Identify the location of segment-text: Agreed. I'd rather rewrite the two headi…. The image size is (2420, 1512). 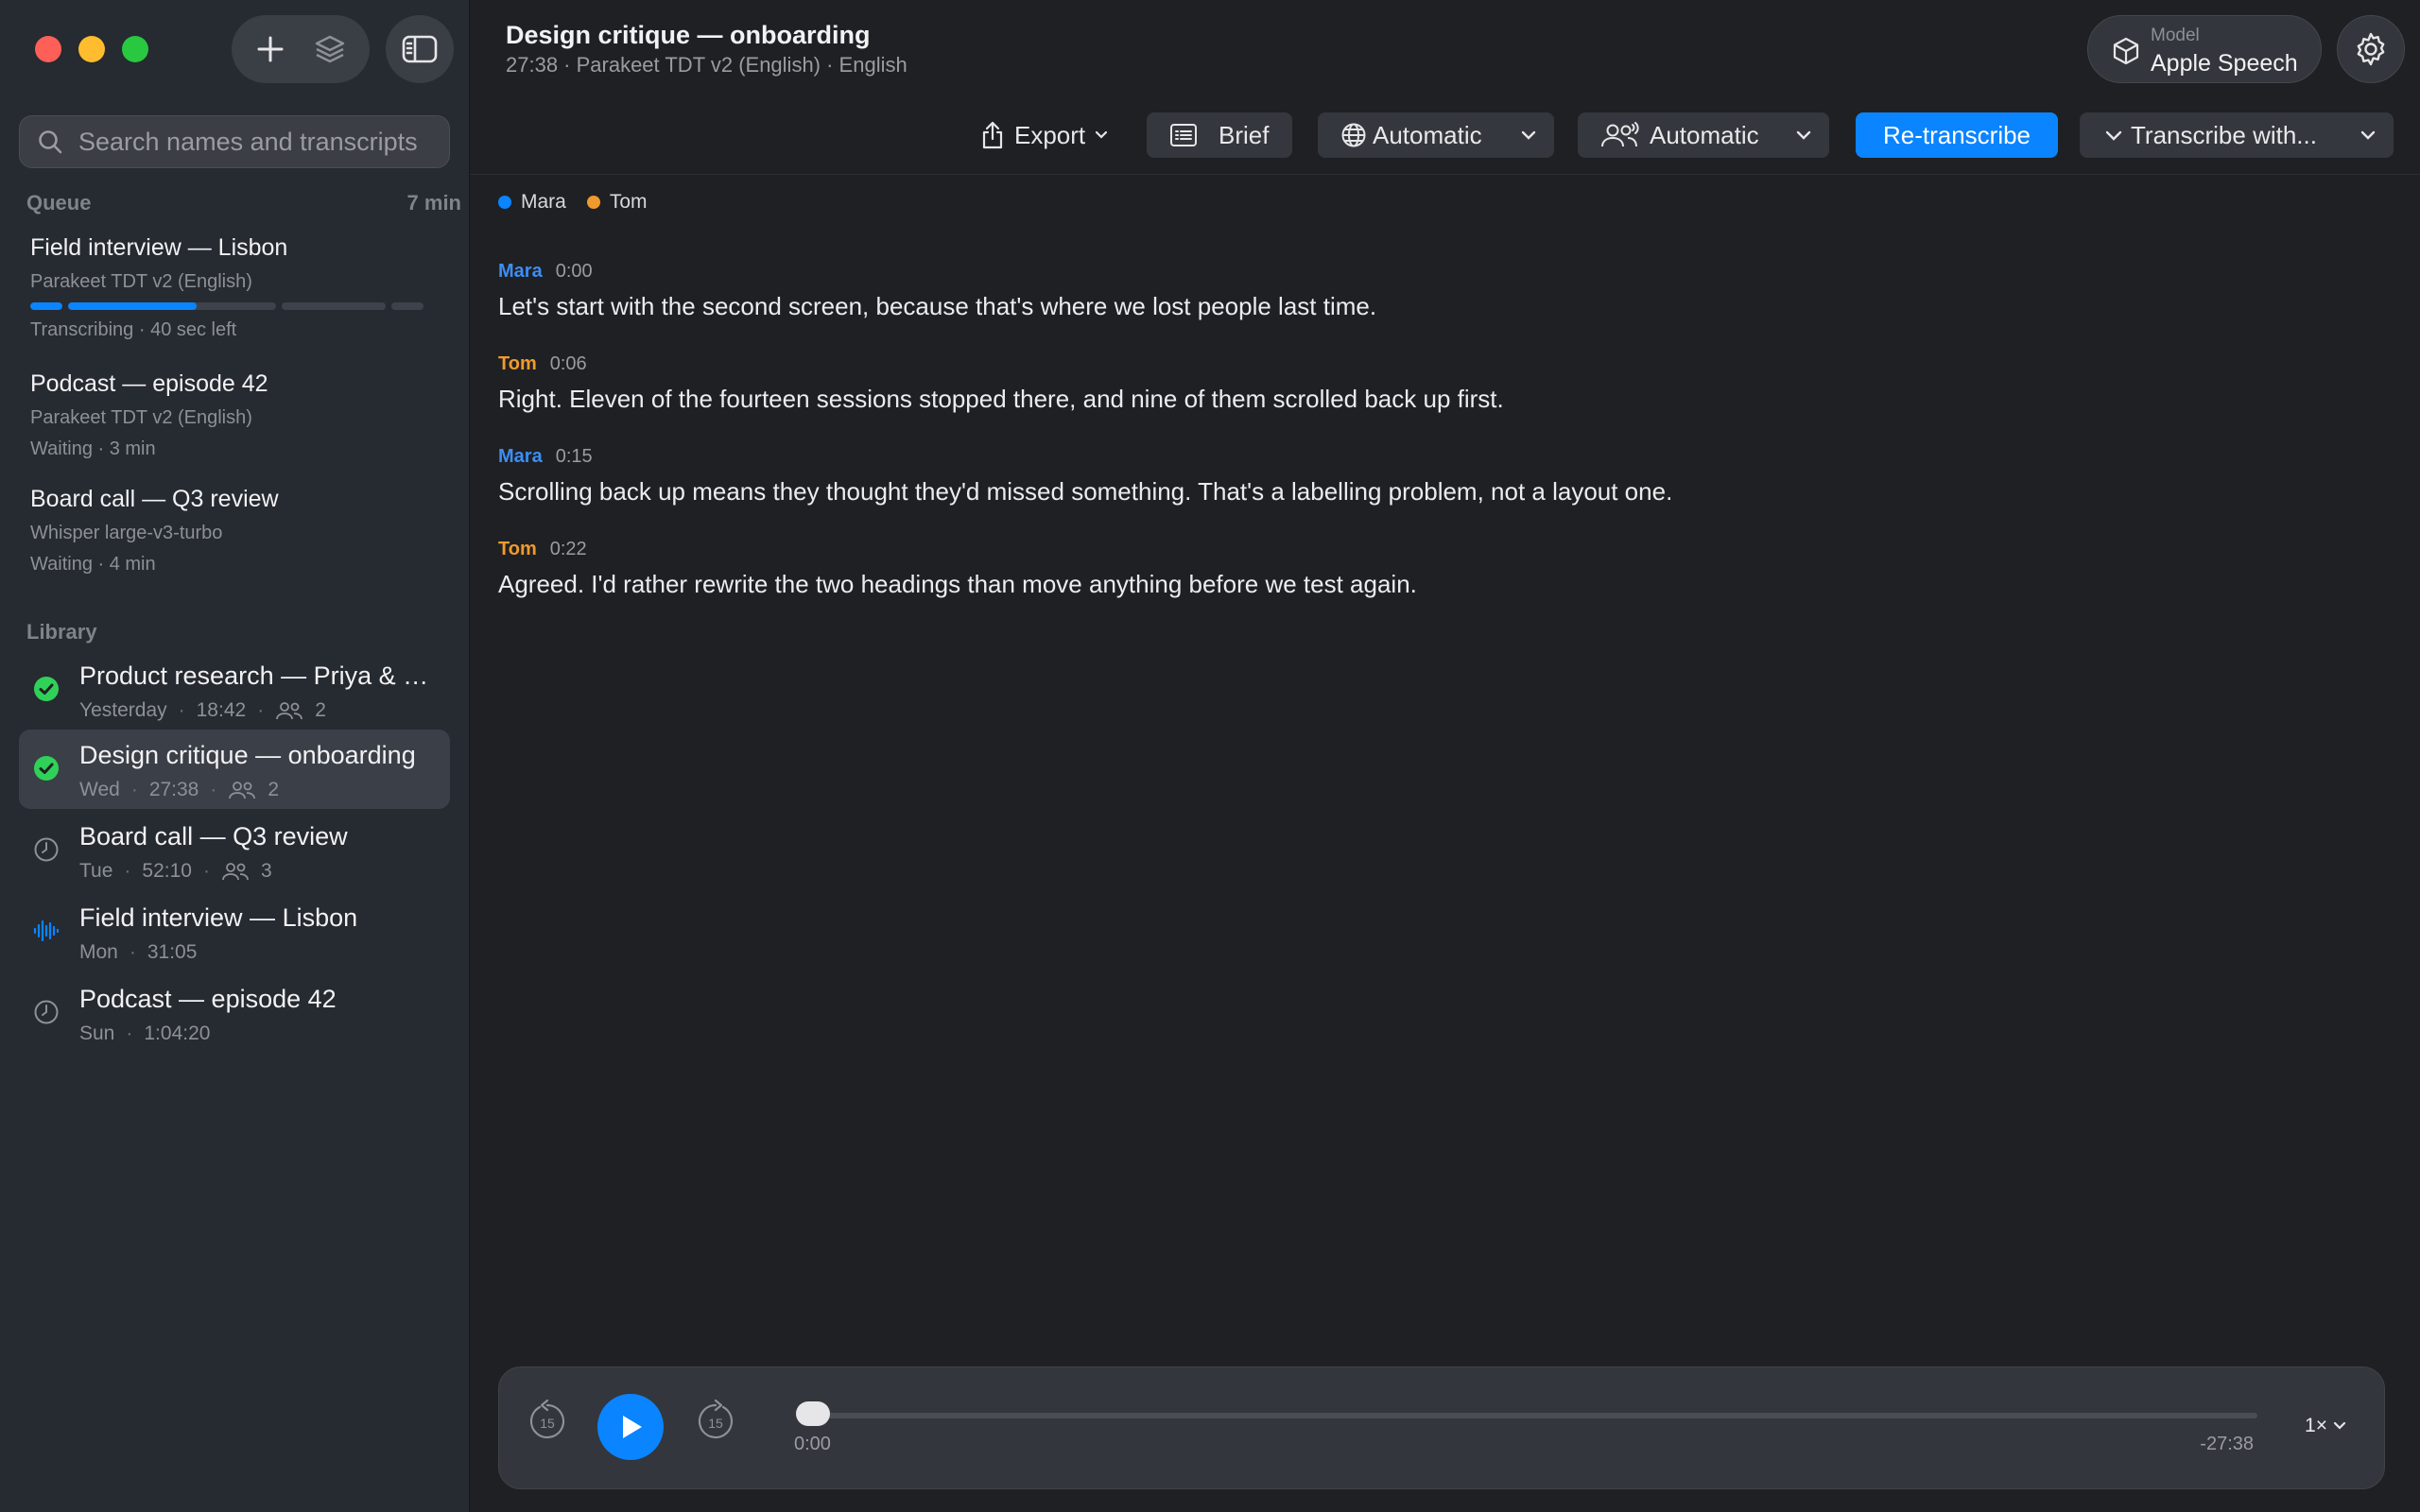
(1349, 584).